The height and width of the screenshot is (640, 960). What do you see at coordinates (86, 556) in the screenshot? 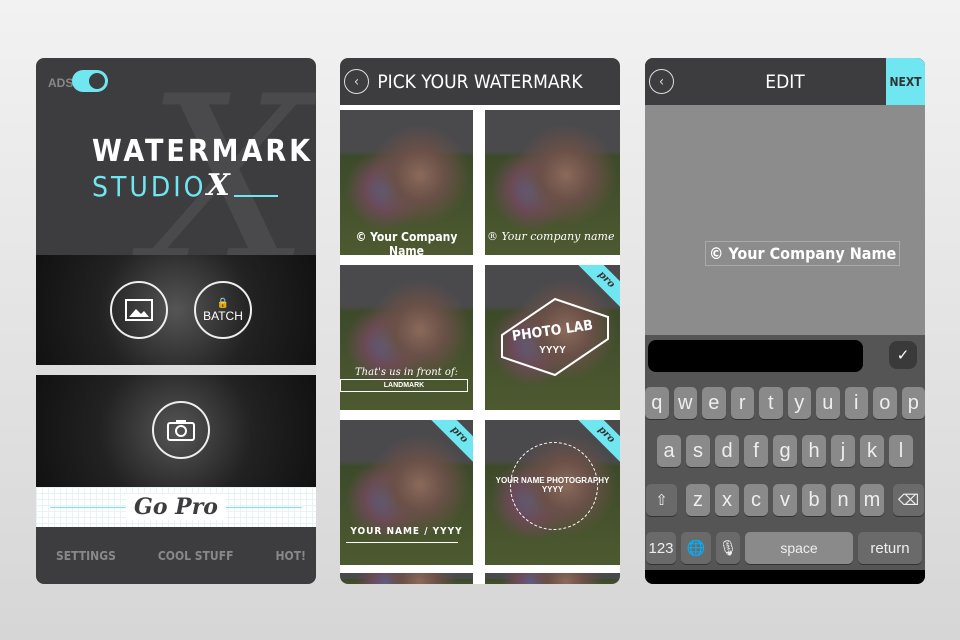
I see `nav-settings: SETTINGS` at bounding box center [86, 556].